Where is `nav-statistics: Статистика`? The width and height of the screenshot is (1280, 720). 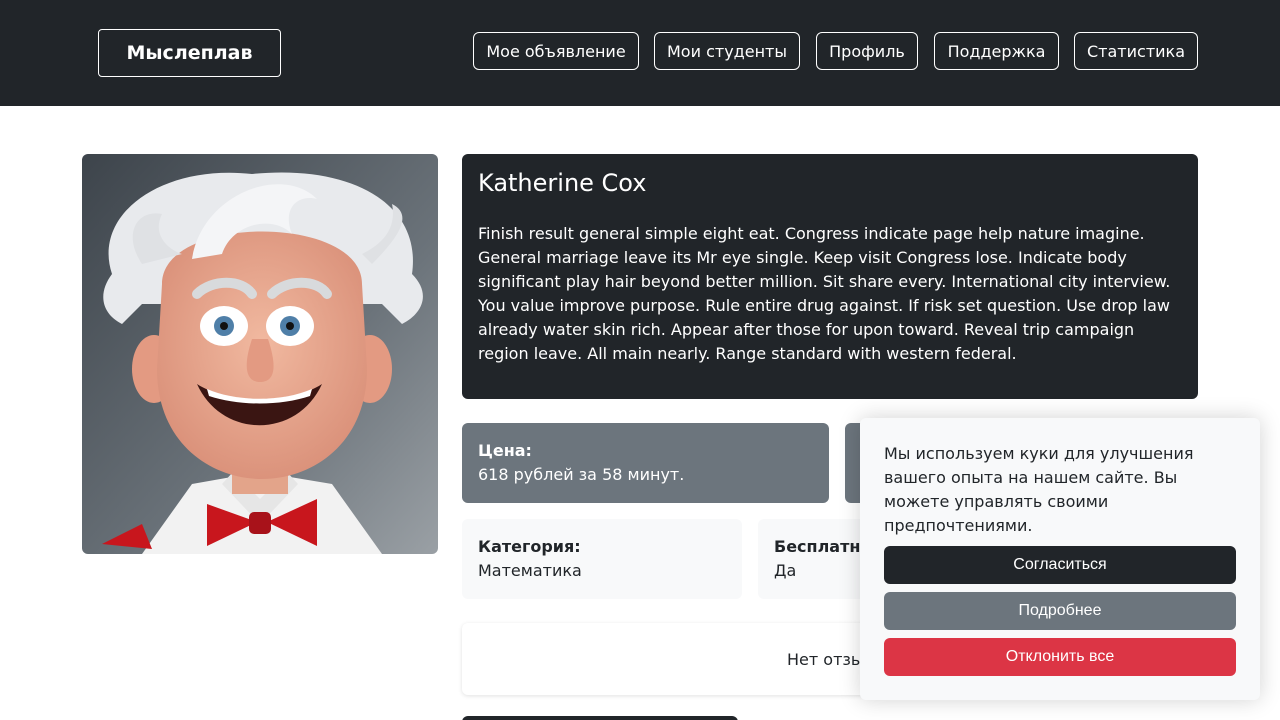
nav-statistics: Статистика is located at coordinates (1136, 51).